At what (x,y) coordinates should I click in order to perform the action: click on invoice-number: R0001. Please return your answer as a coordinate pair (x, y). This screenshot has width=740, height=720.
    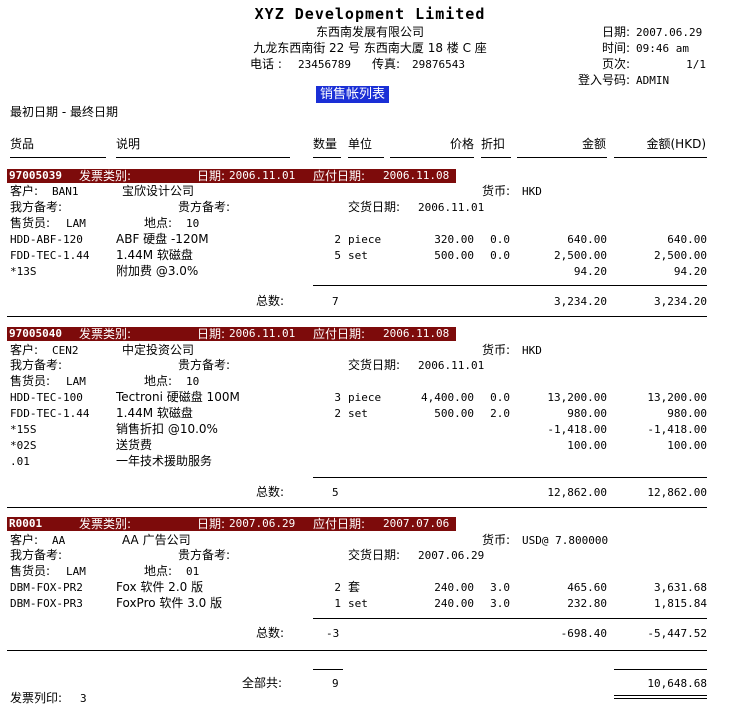
    Looking at the image, I should click on (26, 523).